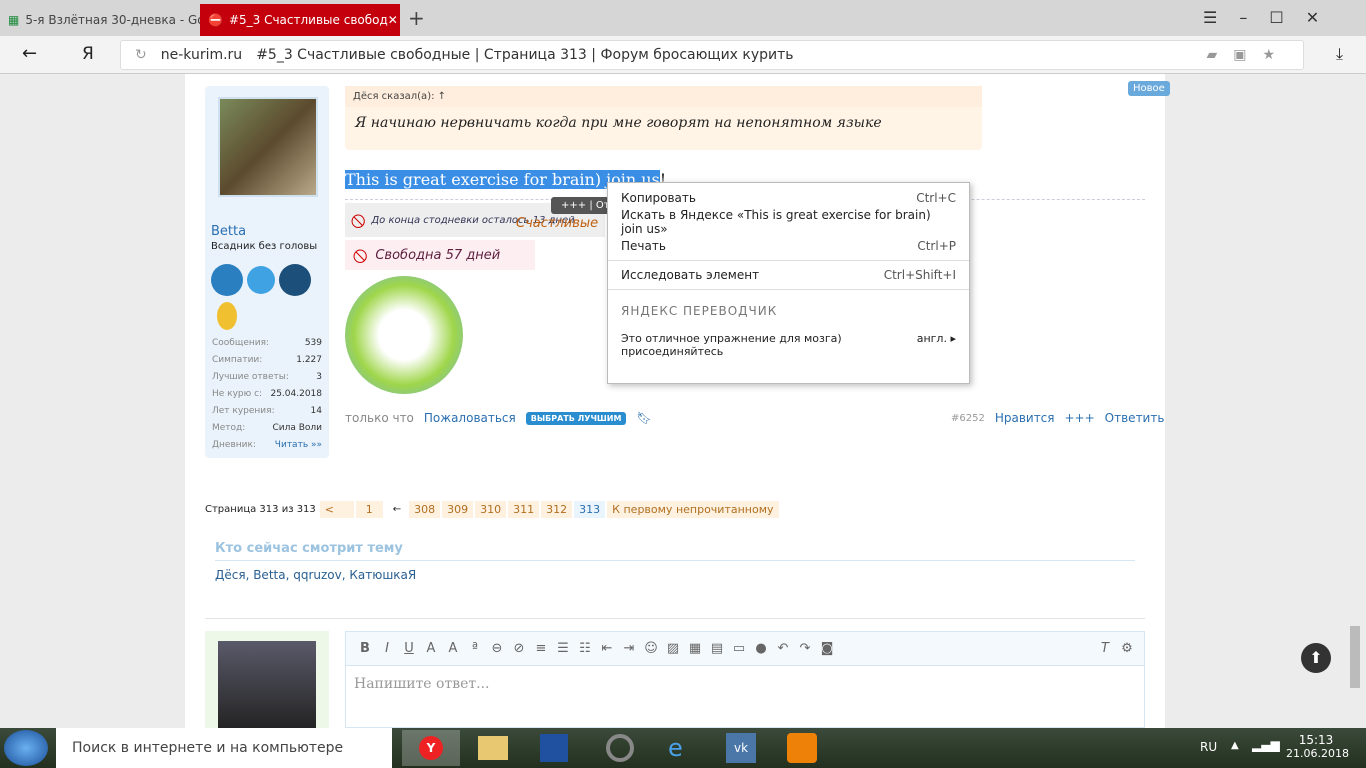 The height and width of the screenshot is (768, 1366). What do you see at coordinates (524, 509) in the screenshot?
I see `page-link: 311` at bounding box center [524, 509].